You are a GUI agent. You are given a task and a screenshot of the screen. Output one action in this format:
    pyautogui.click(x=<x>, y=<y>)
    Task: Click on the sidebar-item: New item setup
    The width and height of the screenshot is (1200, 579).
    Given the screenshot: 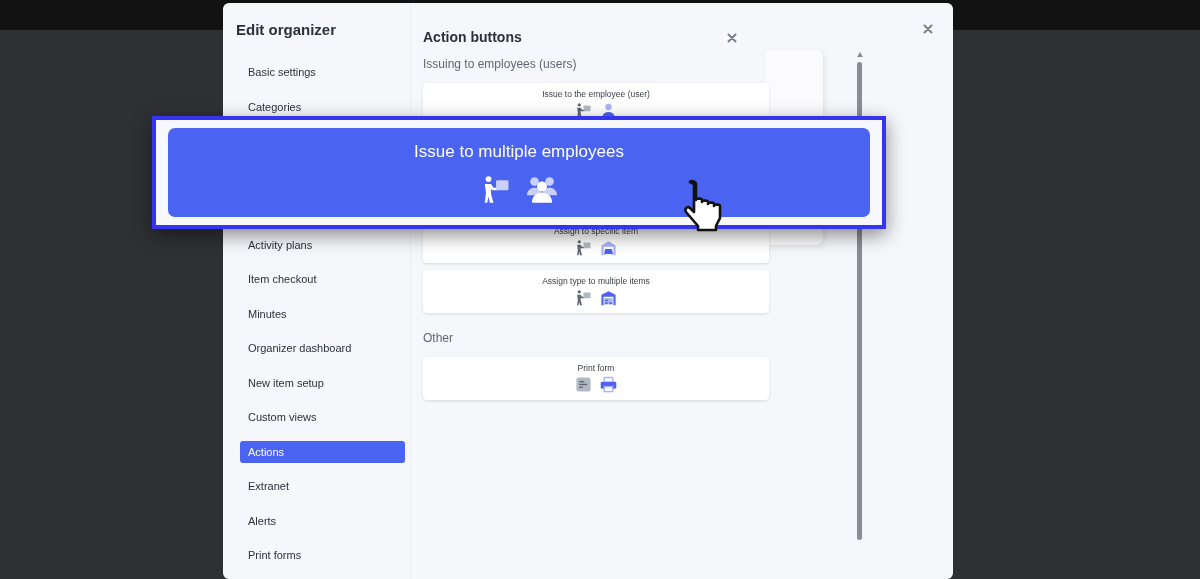 What is the action you would take?
    pyautogui.click(x=322, y=382)
    